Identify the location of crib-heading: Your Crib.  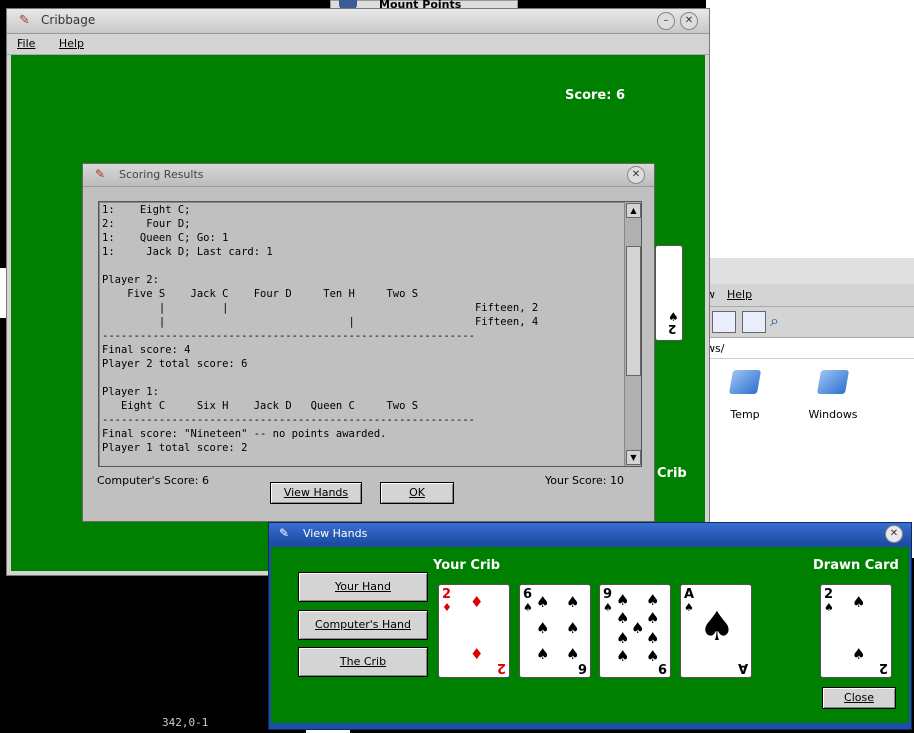
(467, 565).